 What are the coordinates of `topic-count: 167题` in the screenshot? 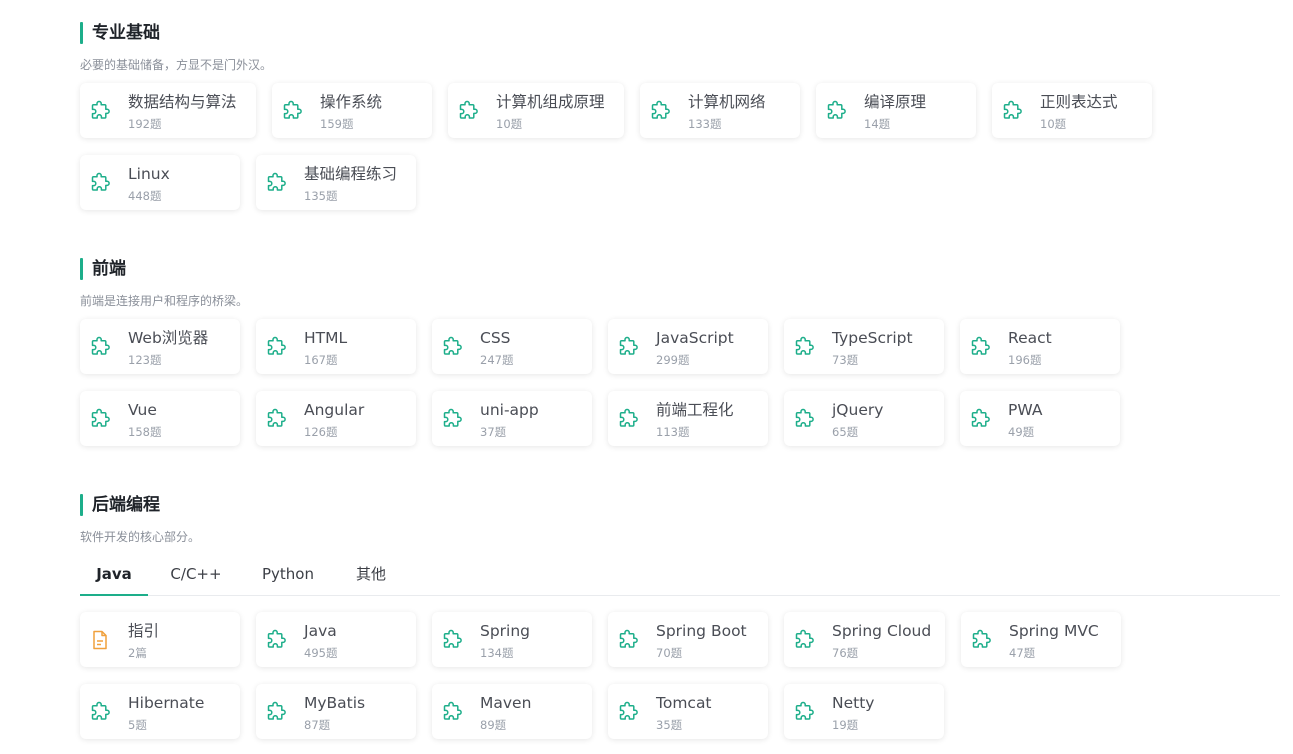 It's located at (321, 360).